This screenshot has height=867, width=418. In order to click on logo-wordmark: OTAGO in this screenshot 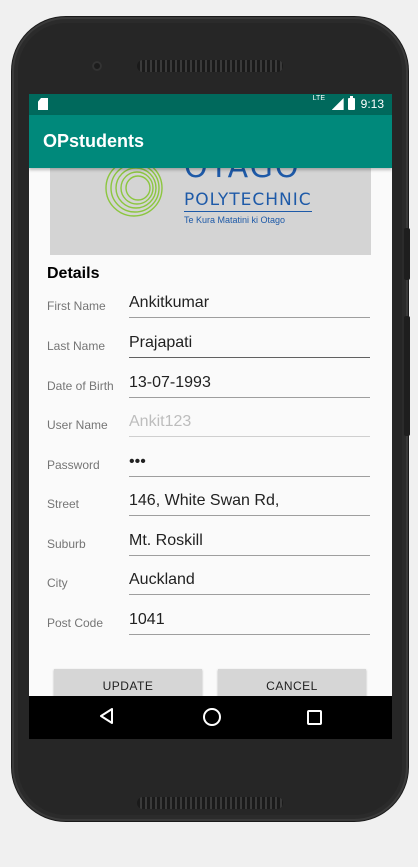, I will do `click(242, 176)`.